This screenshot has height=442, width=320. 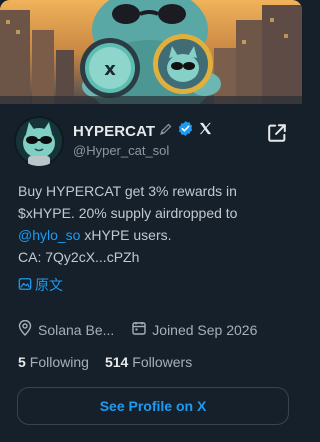 I want to click on verified-badge-icon, so click(x=185, y=131).